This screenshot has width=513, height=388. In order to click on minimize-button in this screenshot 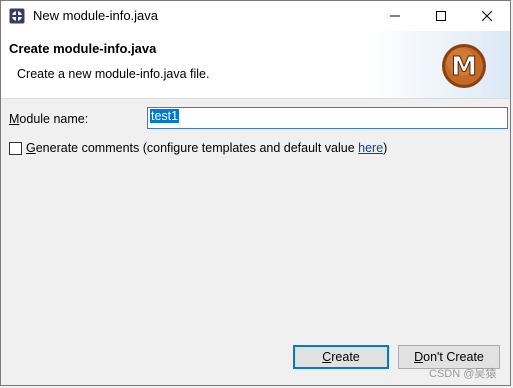, I will do `click(395, 16)`.